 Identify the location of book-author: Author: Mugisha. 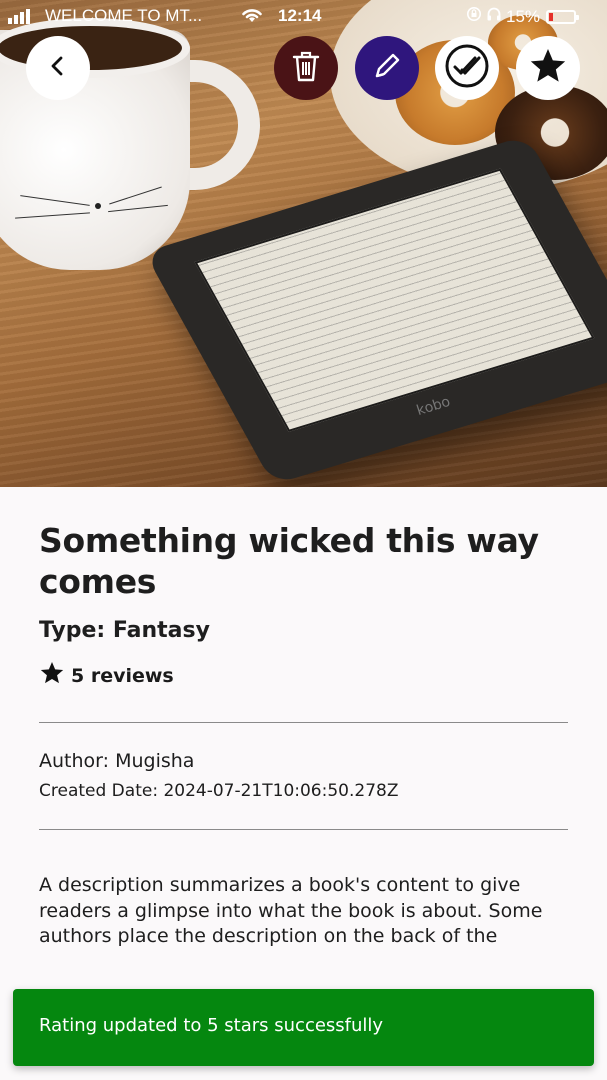
(117, 761).